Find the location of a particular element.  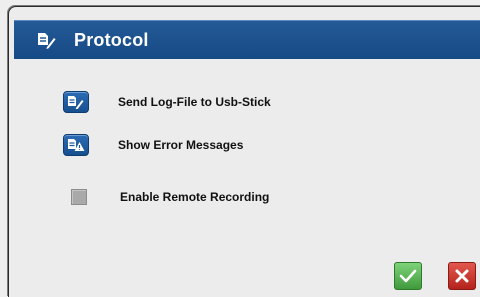

checkmark-icon is located at coordinates (408, 276).